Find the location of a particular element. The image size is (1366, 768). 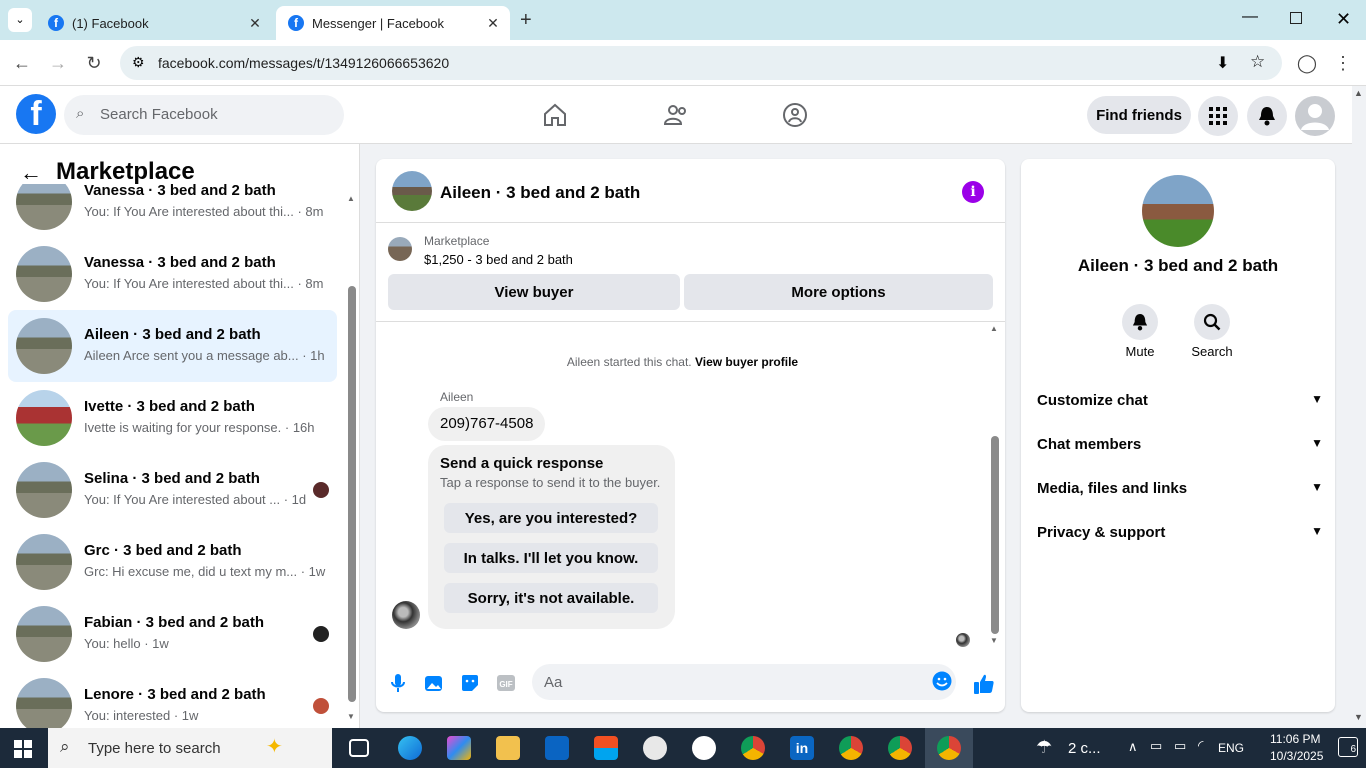

forward-button: → is located at coordinates (58, 63).